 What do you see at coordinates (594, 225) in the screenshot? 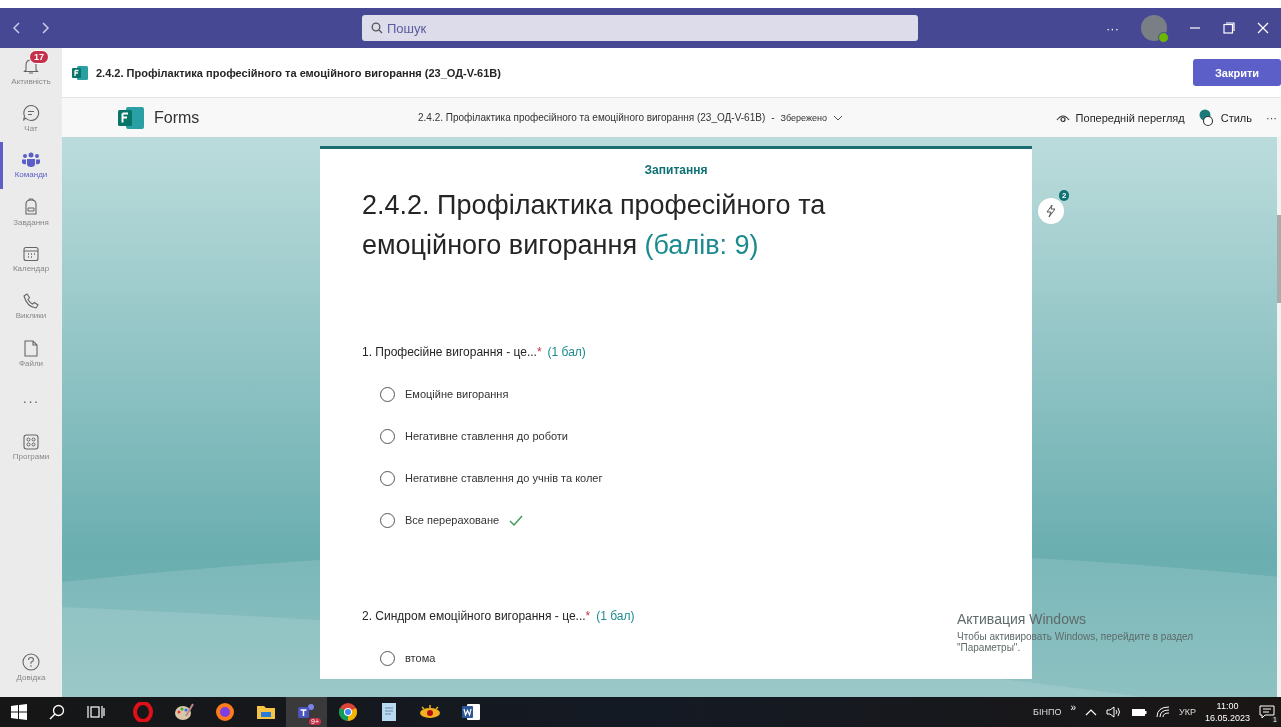
I see `form-title: 2.4.2. Профілактика професійного та емоційного вигорання (балів: 9)` at bounding box center [594, 225].